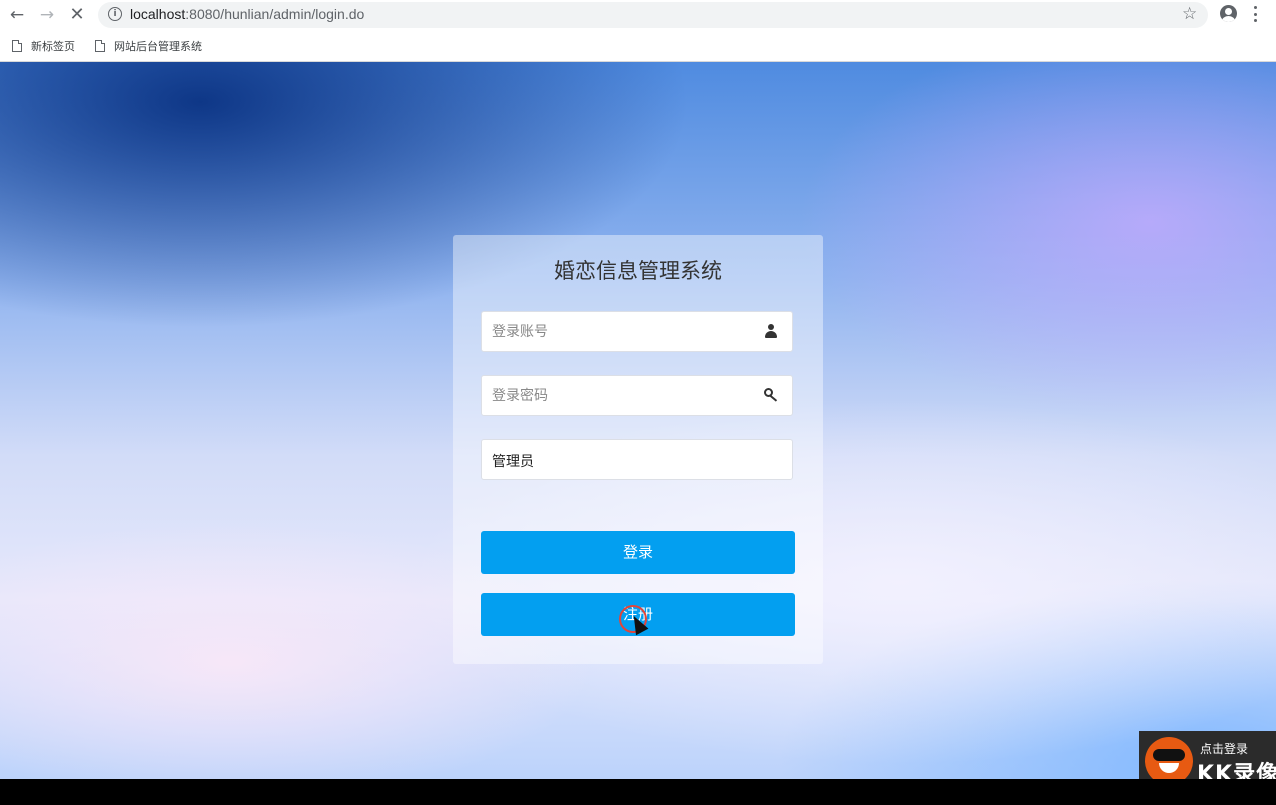  What do you see at coordinates (77, 15) in the screenshot?
I see `stop-loading-icon: ✕` at bounding box center [77, 15].